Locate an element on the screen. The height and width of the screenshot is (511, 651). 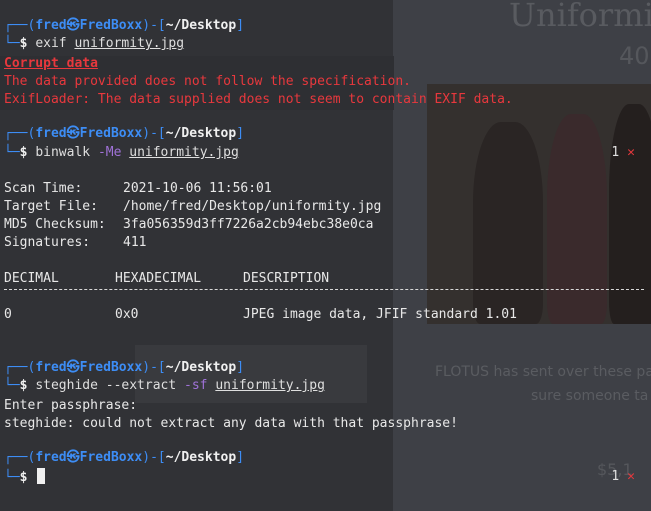
binwalk-scan-time: Scan Time: is located at coordinates (43, 188).